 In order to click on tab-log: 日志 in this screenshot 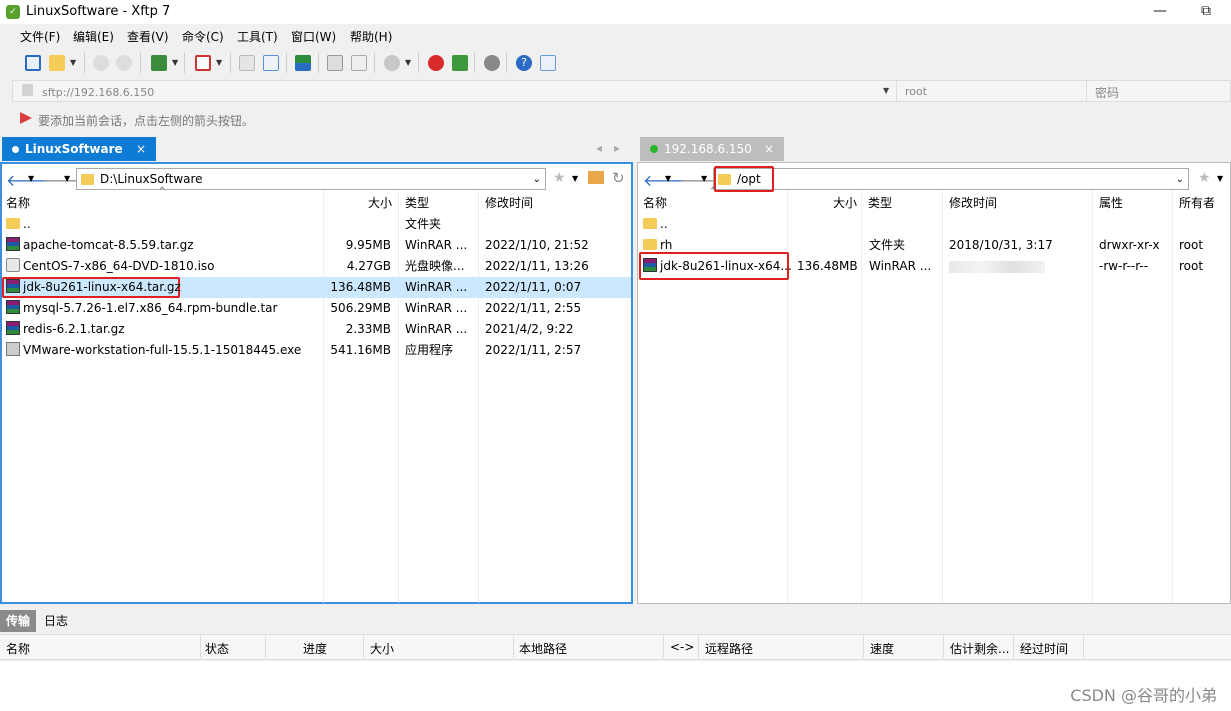, I will do `click(56, 621)`.